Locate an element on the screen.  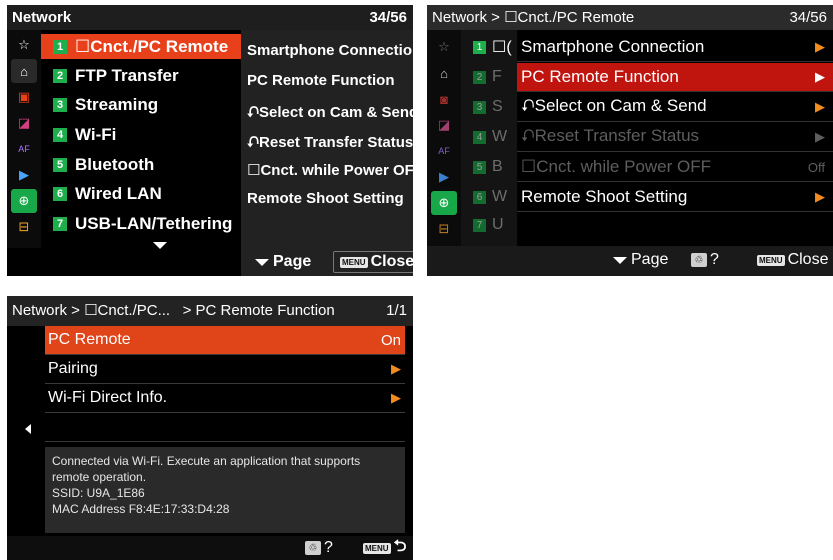
item-label: FTP Transfer is located at coordinates (127, 75).